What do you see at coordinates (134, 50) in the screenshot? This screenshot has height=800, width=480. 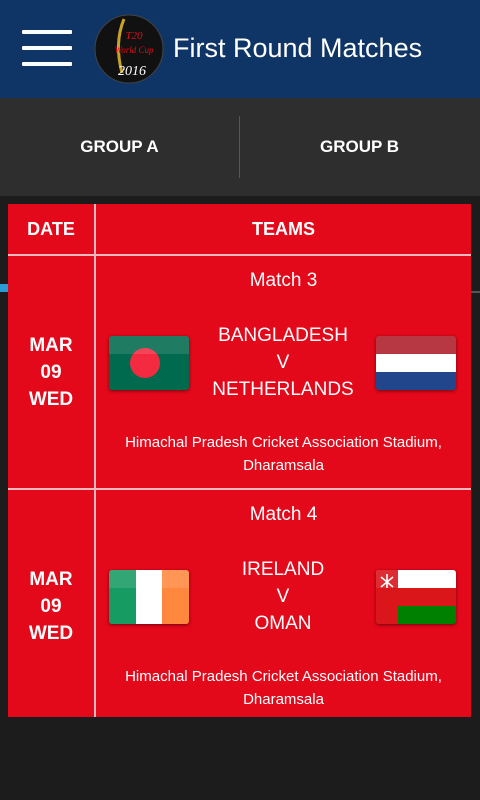 I see `logo-text-world-cup: World Cup` at bounding box center [134, 50].